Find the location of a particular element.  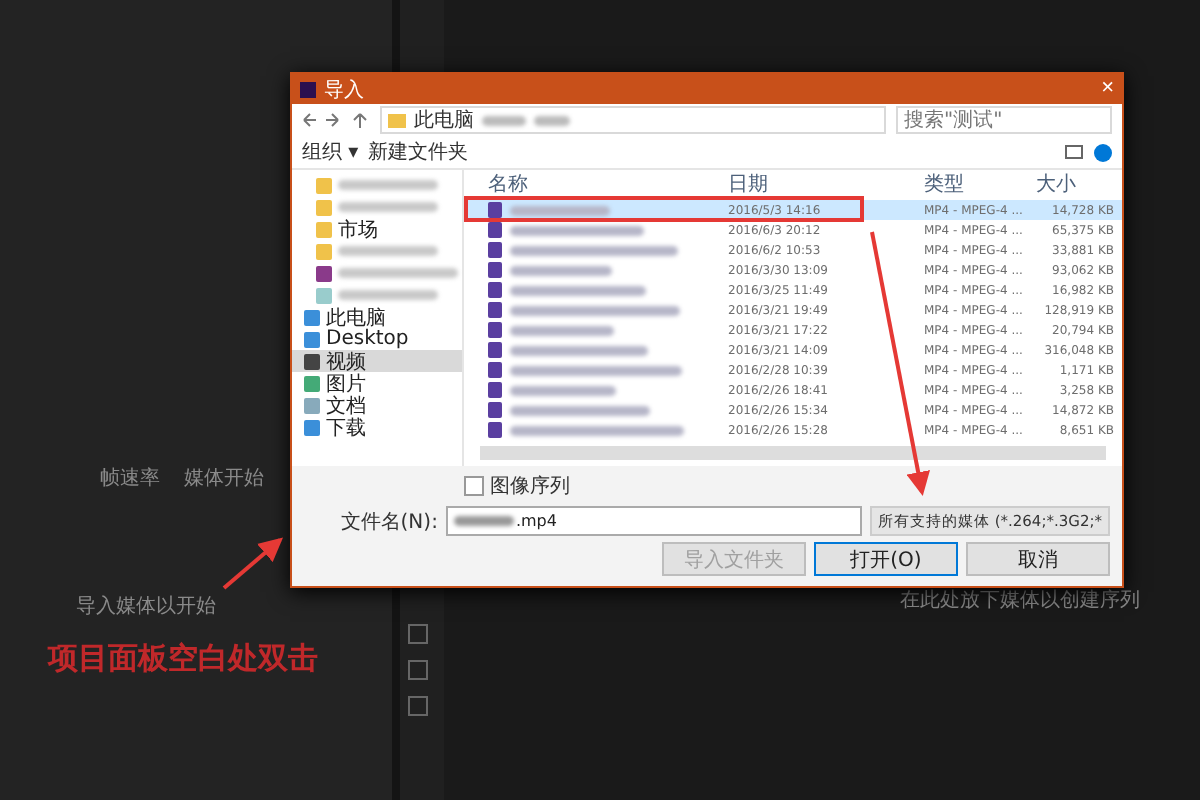

close-button: × is located at coordinates (1107, 89).